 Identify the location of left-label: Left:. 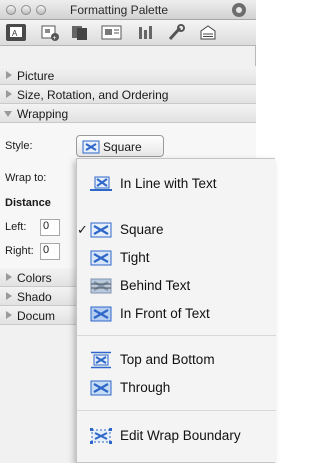
(16, 227).